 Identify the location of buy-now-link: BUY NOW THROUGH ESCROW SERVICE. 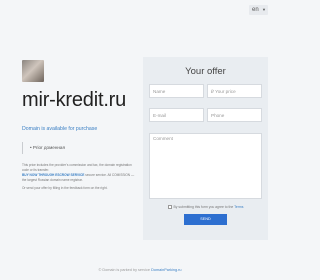
(53, 175).